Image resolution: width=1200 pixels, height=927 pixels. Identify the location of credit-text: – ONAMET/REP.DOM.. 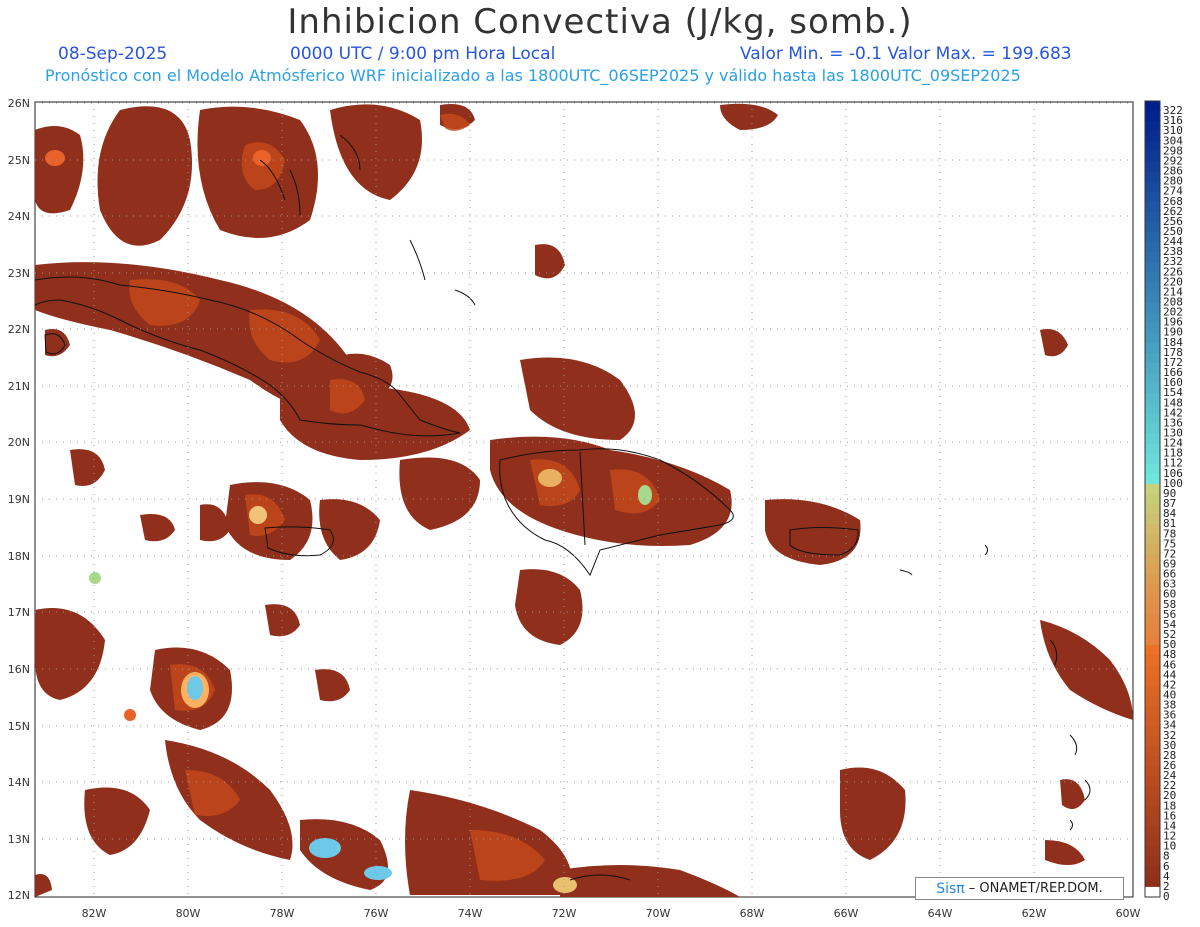
(1035, 888).